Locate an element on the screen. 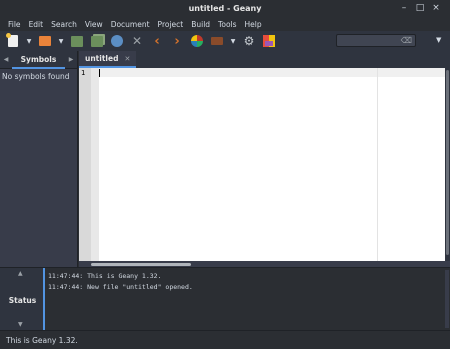 This screenshot has height=349, width=450. menu-view: View is located at coordinates (94, 24).